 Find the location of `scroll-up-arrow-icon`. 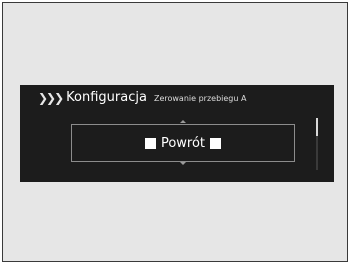

scroll-up-arrow-icon is located at coordinates (183, 121).